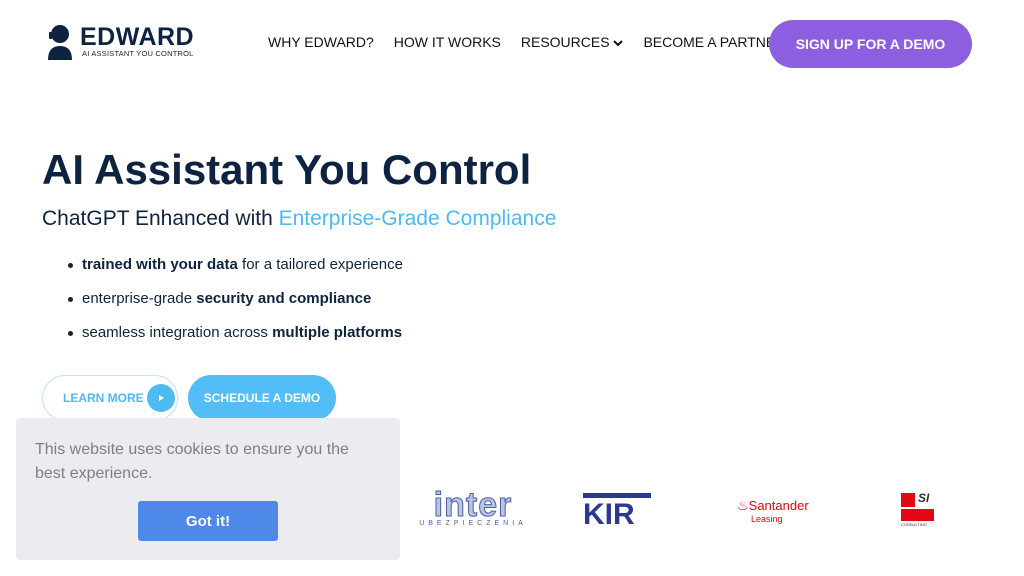 This screenshot has height=576, width=1024. Describe the element at coordinates (870, 44) in the screenshot. I see `signup-demo-button: SIGN UP FOR A DEMO` at that location.